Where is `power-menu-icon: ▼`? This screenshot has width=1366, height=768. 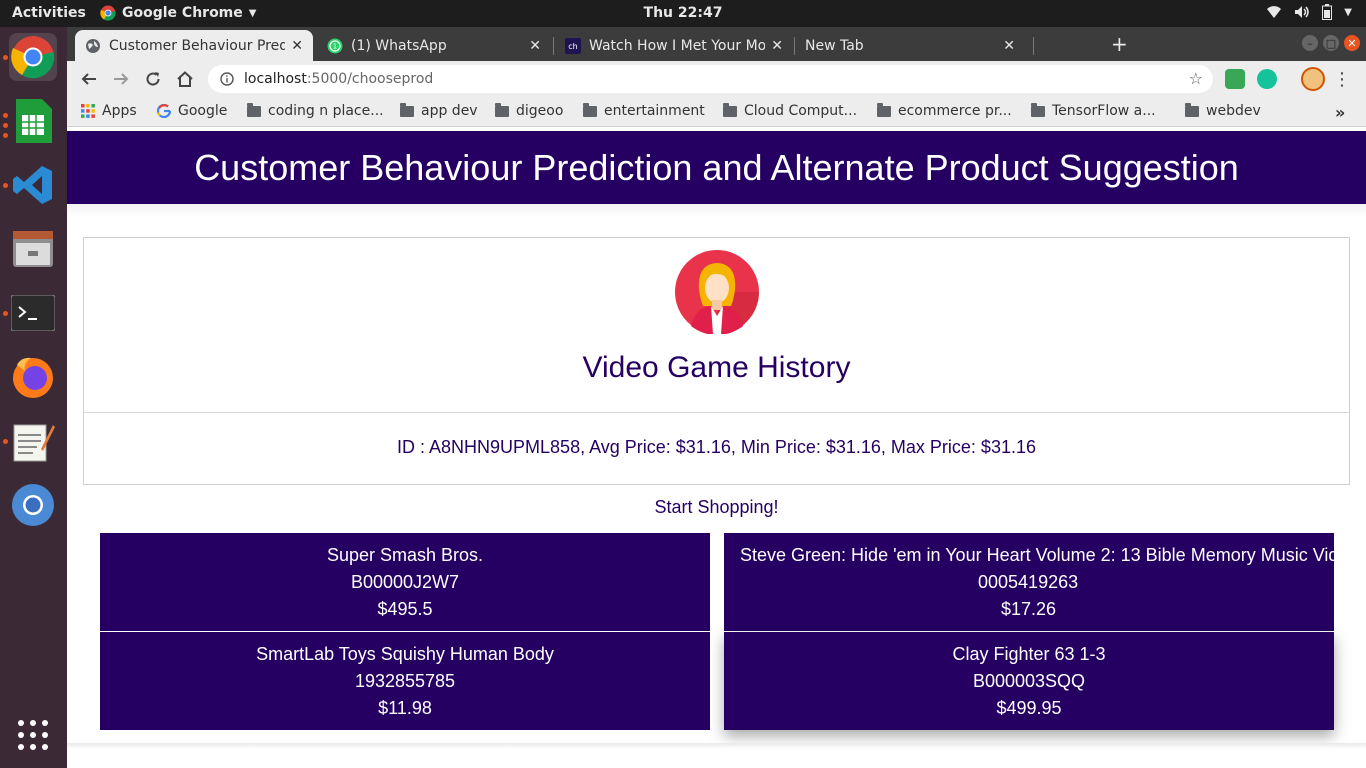 power-menu-icon: ▼ is located at coordinates (1348, 12).